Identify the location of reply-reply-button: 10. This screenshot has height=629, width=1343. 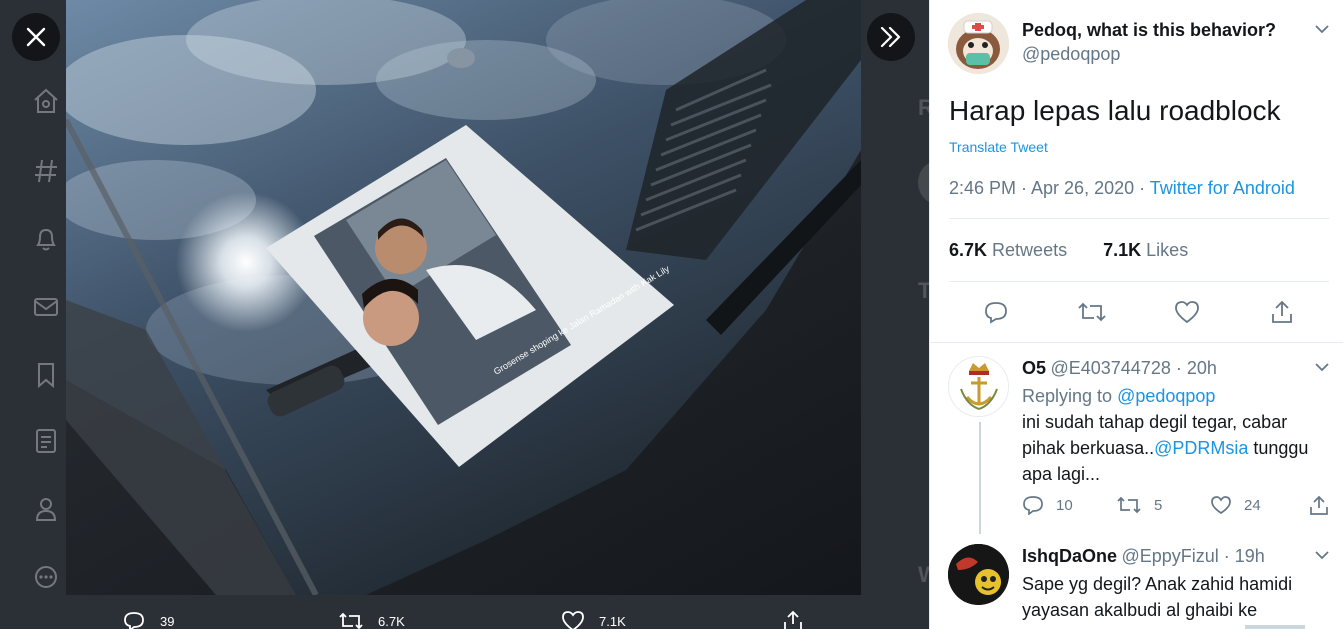
(1047, 505).